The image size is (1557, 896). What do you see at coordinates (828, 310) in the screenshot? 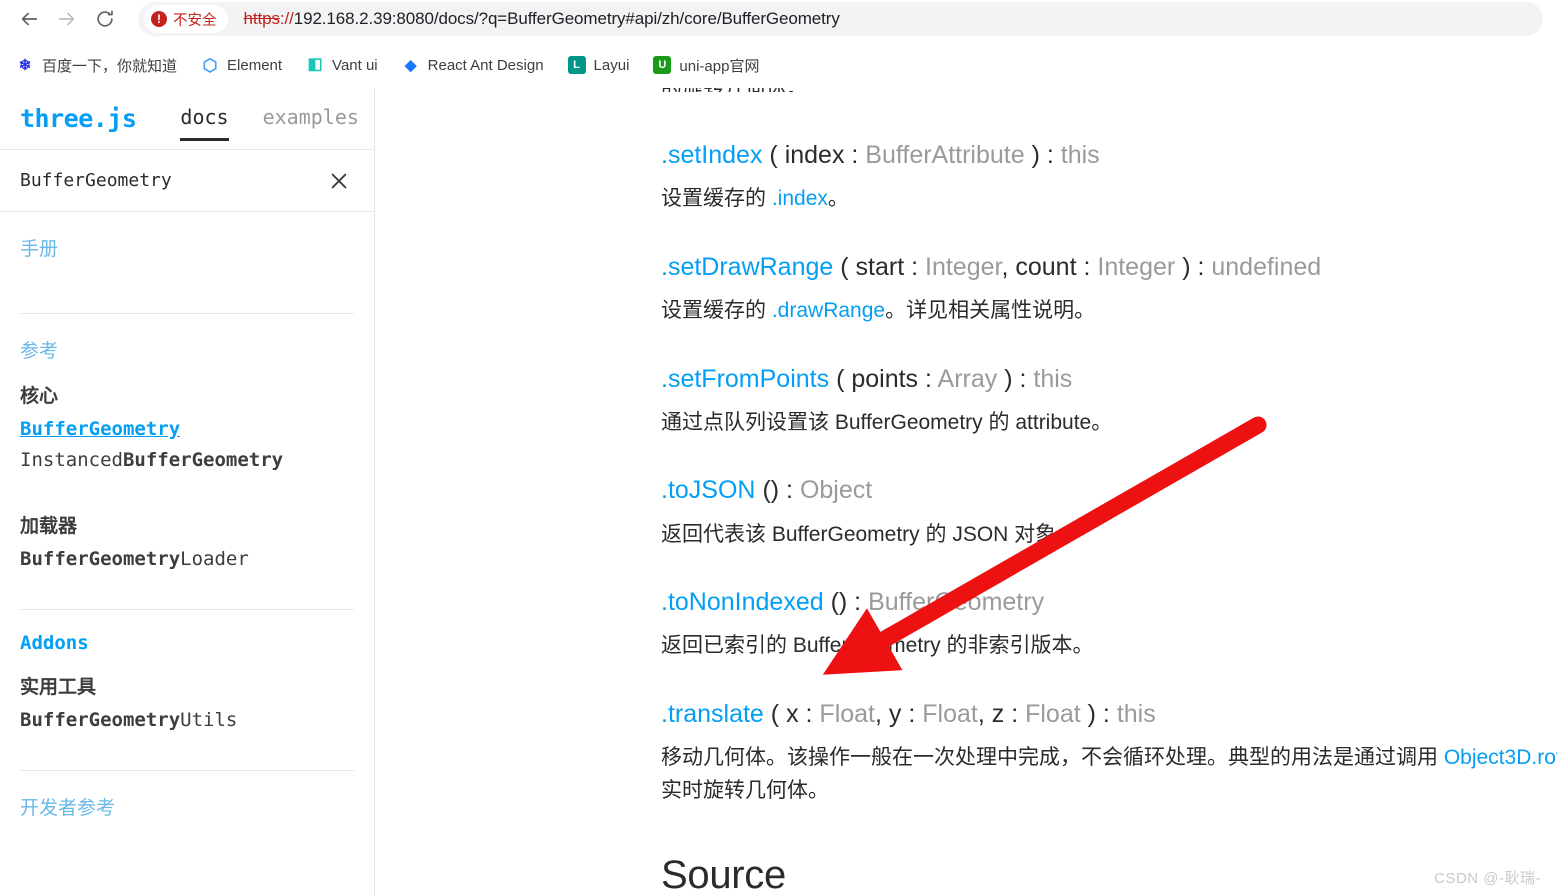
I see `desc-link: .drawRange` at bounding box center [828, 310].